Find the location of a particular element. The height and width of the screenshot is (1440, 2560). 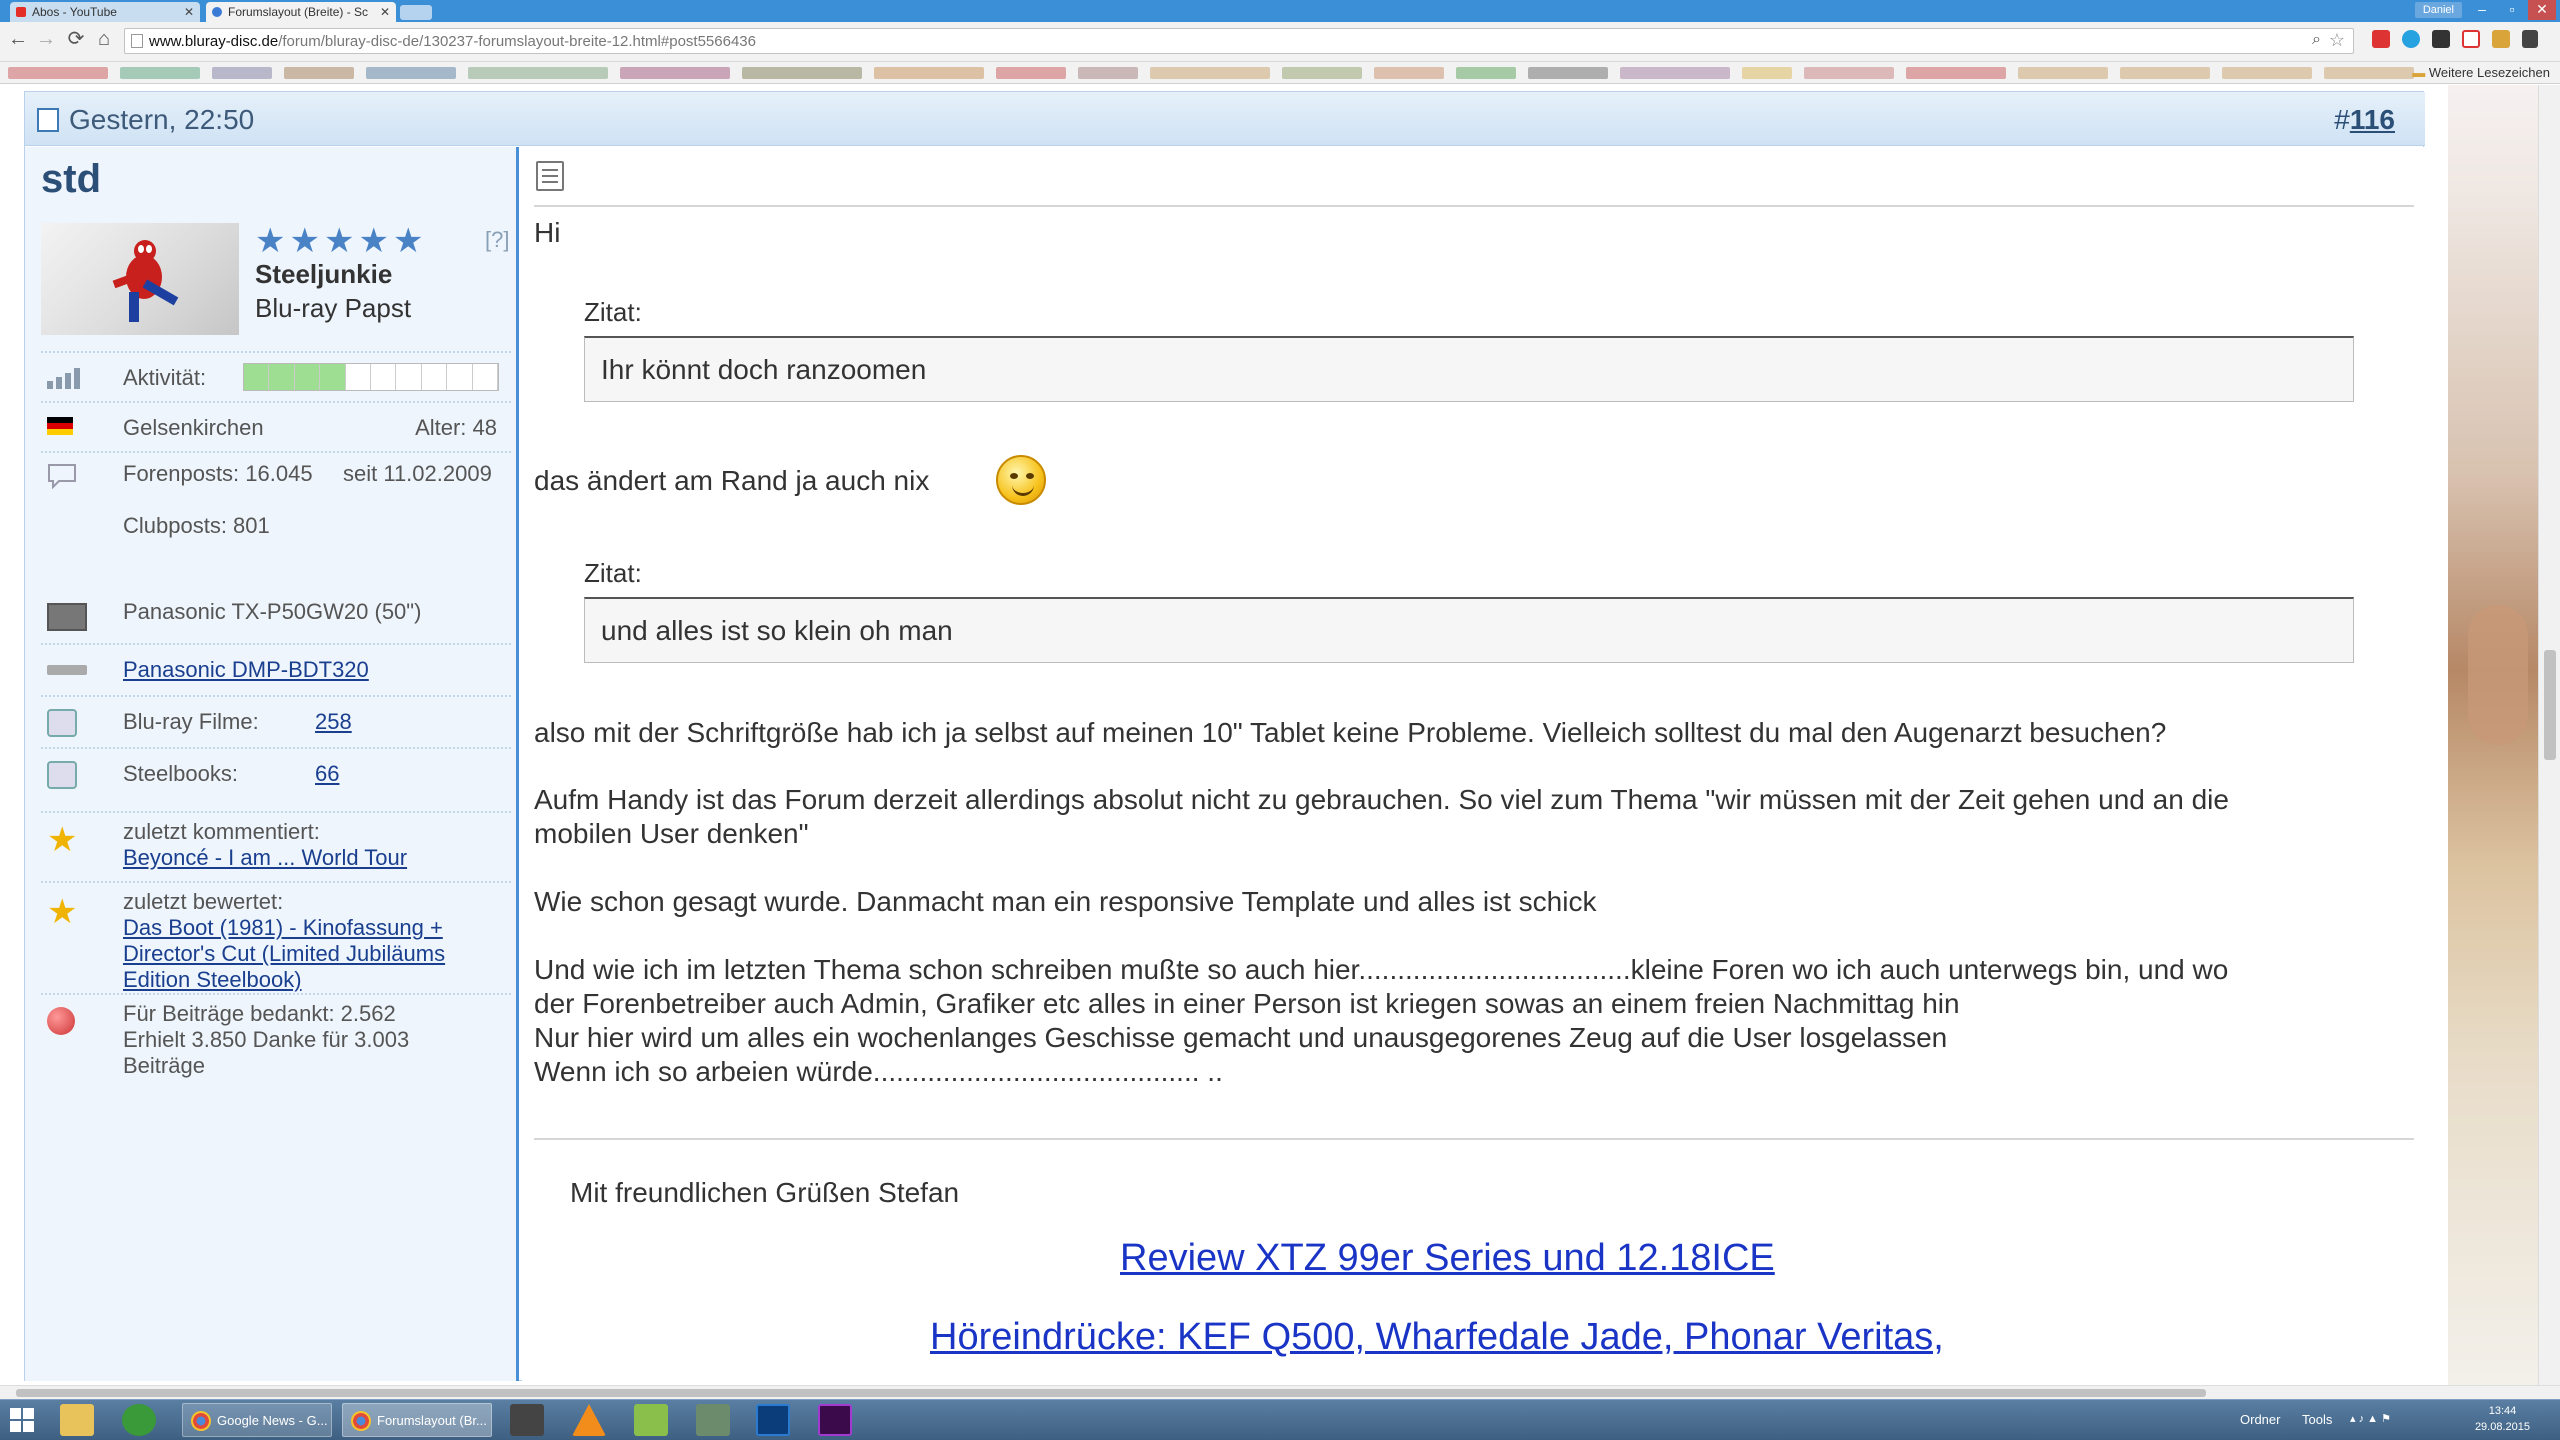

last-commented-link: Beyoncé - I am ... World Tour is located at coordinates (265, 858).